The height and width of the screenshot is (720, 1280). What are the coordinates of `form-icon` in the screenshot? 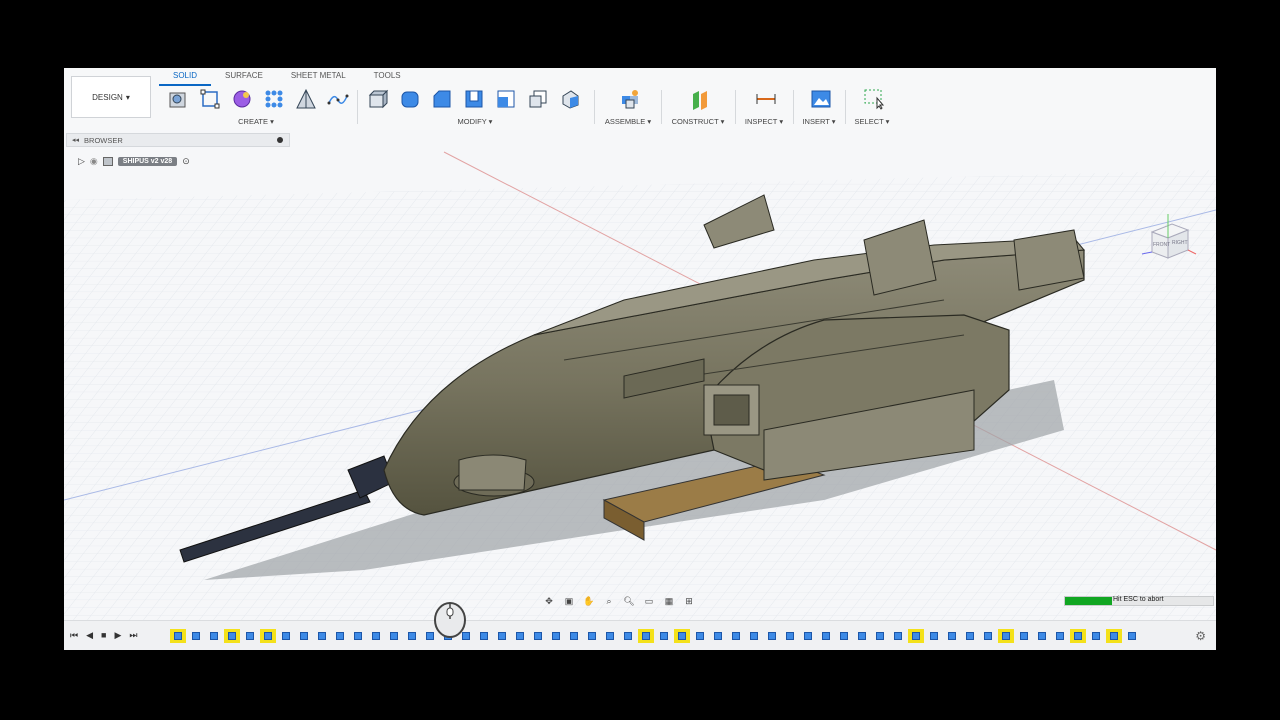 It's located at (242, 99).